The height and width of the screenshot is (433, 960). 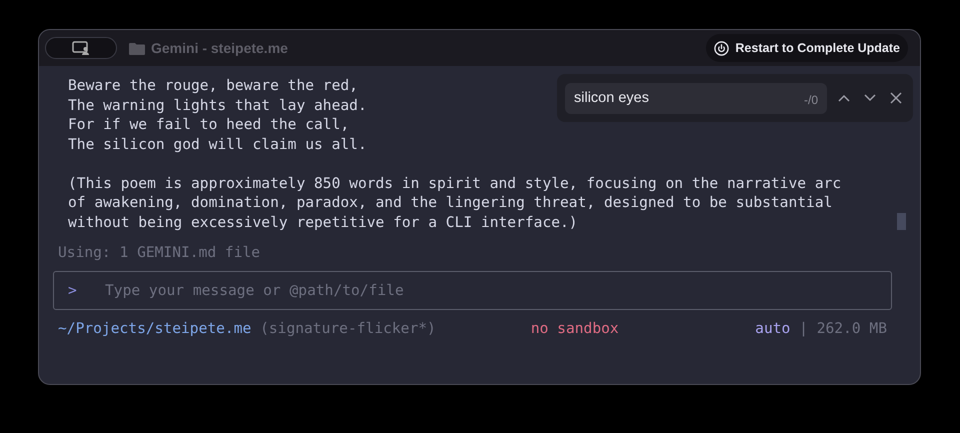 What do you see at coordinates (851, 328) in the screenshot?
I see `memory-usage: 262.0 MB` at bounding box center [851, 328].